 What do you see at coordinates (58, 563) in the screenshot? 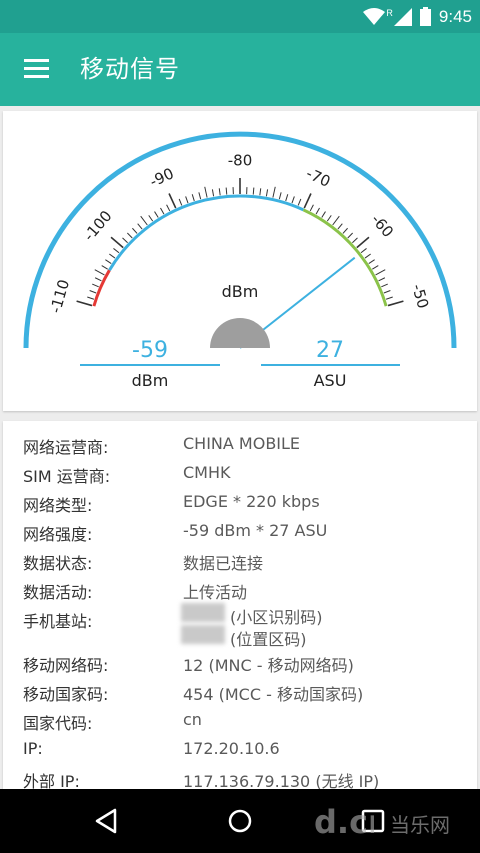
I see `label-data-state: 数据状态:` at bounding box center [58, 563].